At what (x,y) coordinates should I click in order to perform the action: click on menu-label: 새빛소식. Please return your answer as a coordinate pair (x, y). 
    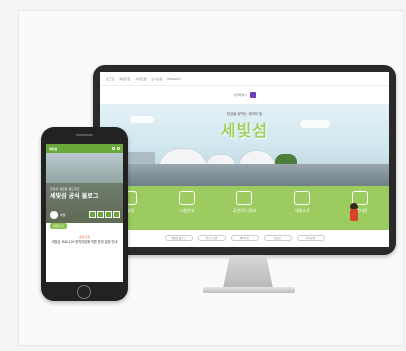
    Looking at the image, I should click on (302, 210).